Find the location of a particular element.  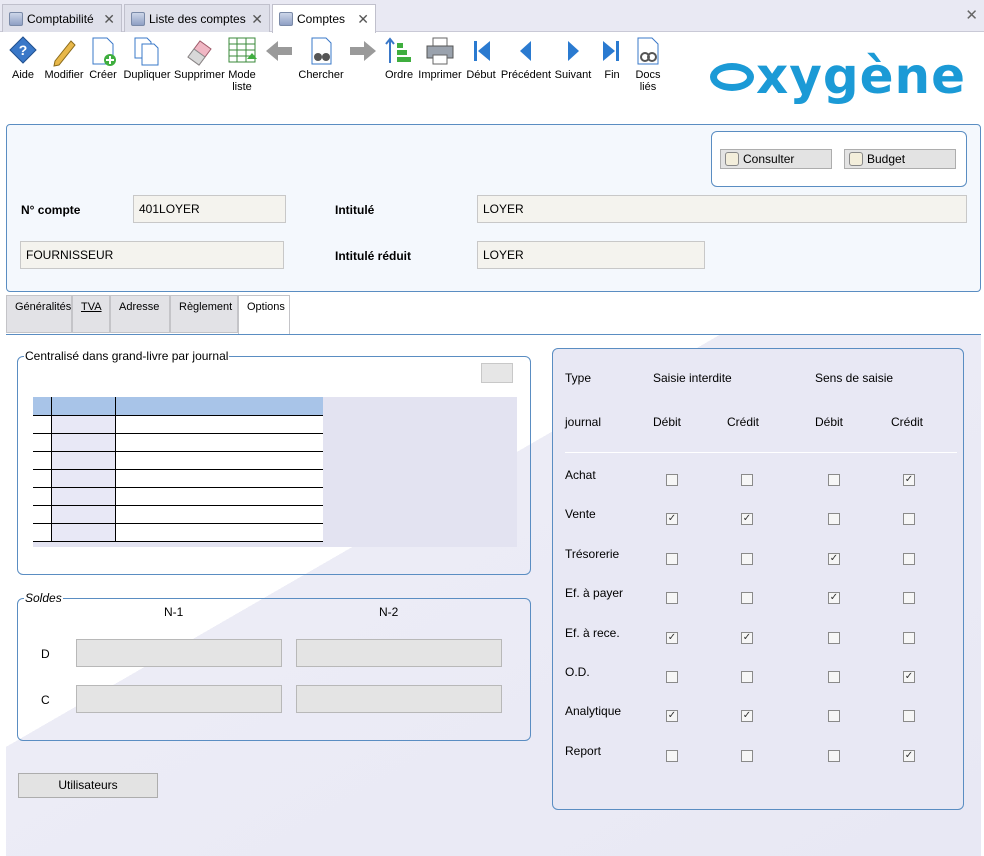

consulter-button: Consulter is located at coordinates (776, 159).